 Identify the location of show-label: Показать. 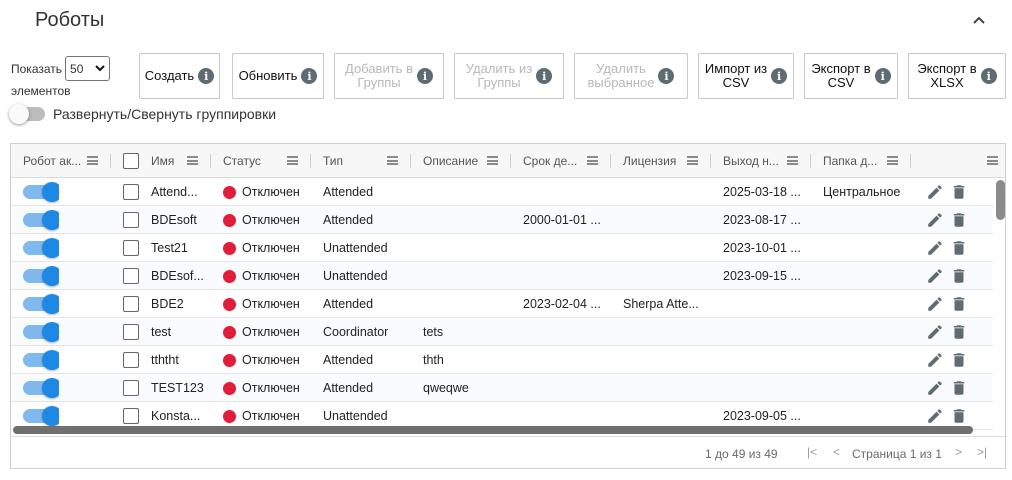
(37, 68).